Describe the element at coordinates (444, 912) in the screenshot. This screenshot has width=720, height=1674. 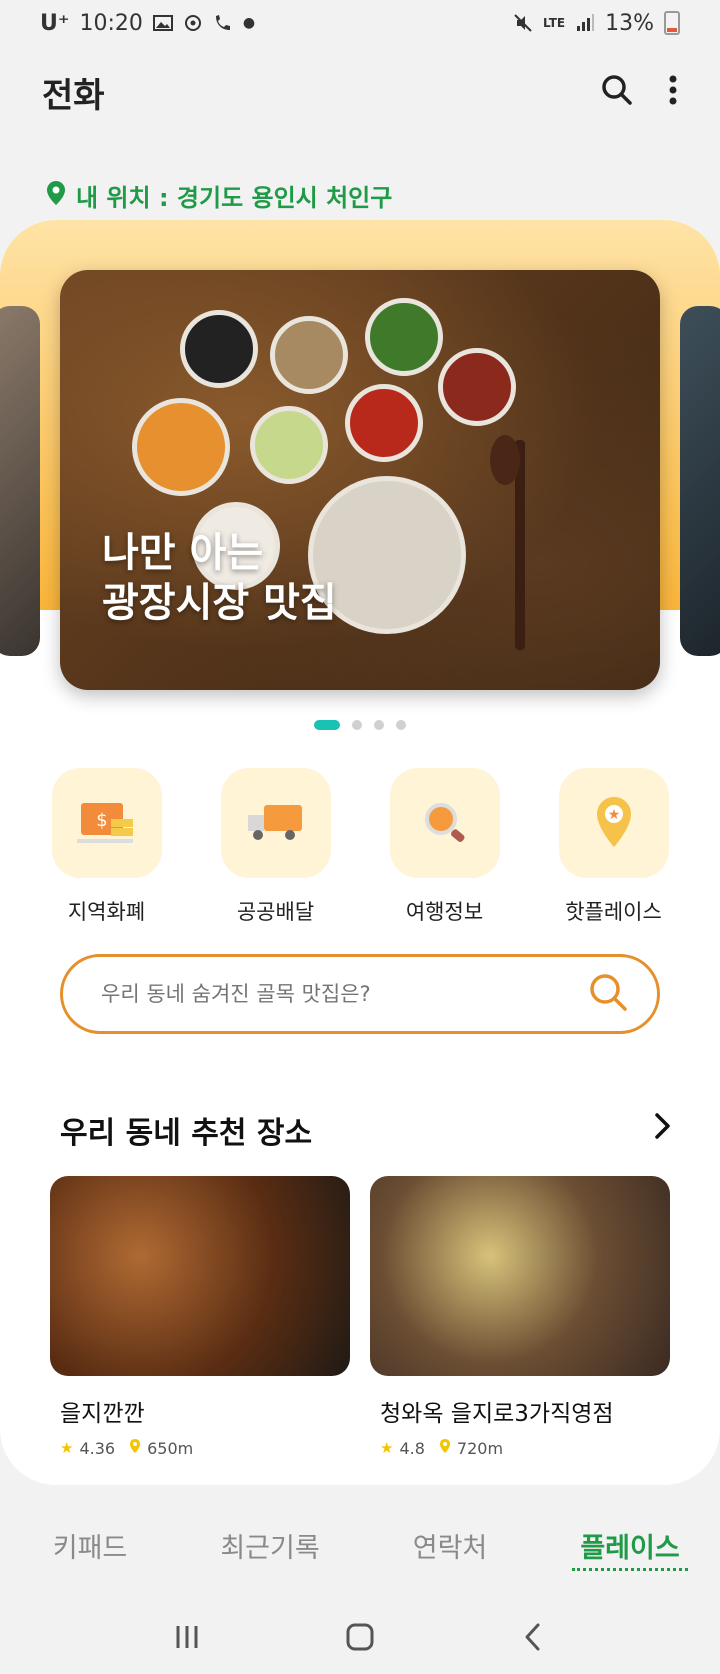
I see `quick-menu-label: 여행정보` at that location.